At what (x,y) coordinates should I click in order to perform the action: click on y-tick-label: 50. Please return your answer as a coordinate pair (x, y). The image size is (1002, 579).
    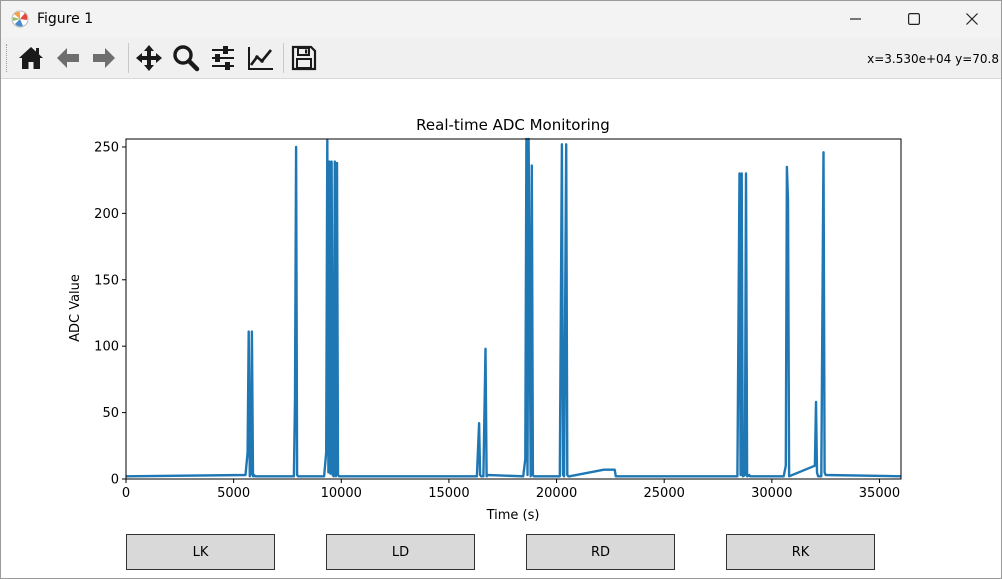
    Looking at the image, I should click on (110, 413).